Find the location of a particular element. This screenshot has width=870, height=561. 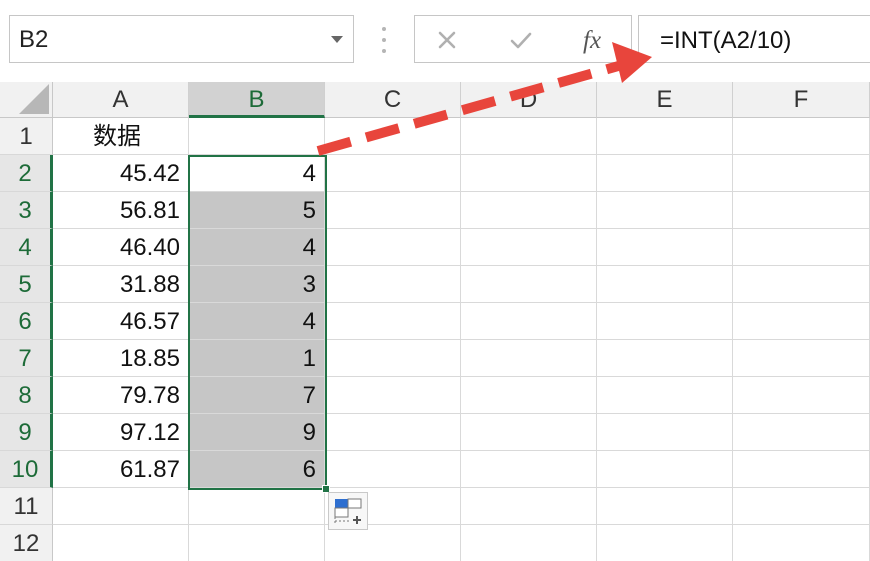

cell-d10 is located at coordinates (529, 469).